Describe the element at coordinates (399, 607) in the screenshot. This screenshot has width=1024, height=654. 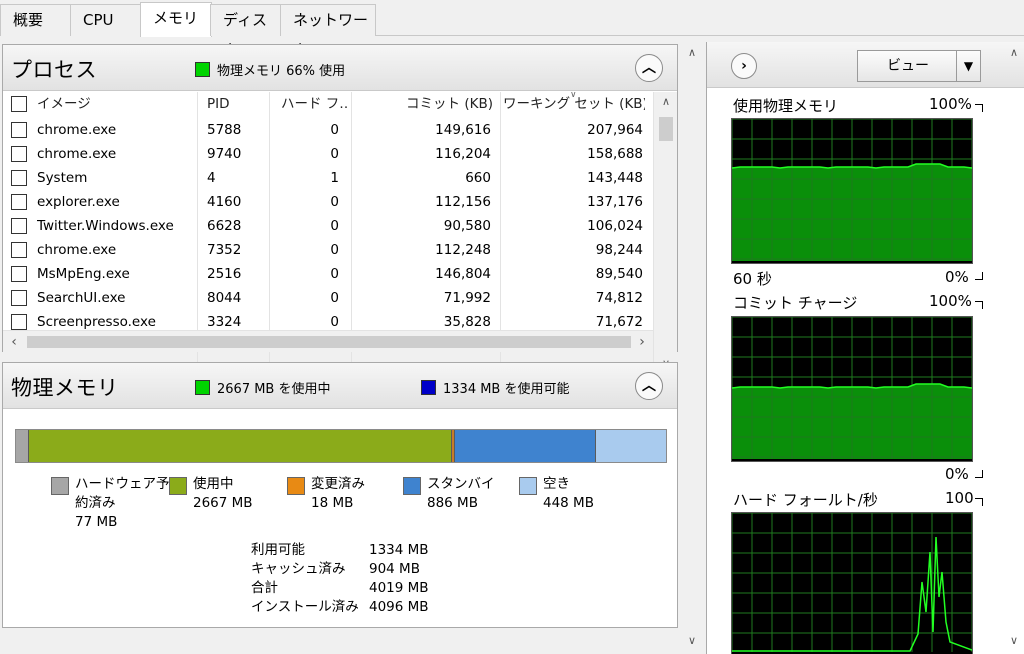
I see `stat-value: 4096 MB` at that location.